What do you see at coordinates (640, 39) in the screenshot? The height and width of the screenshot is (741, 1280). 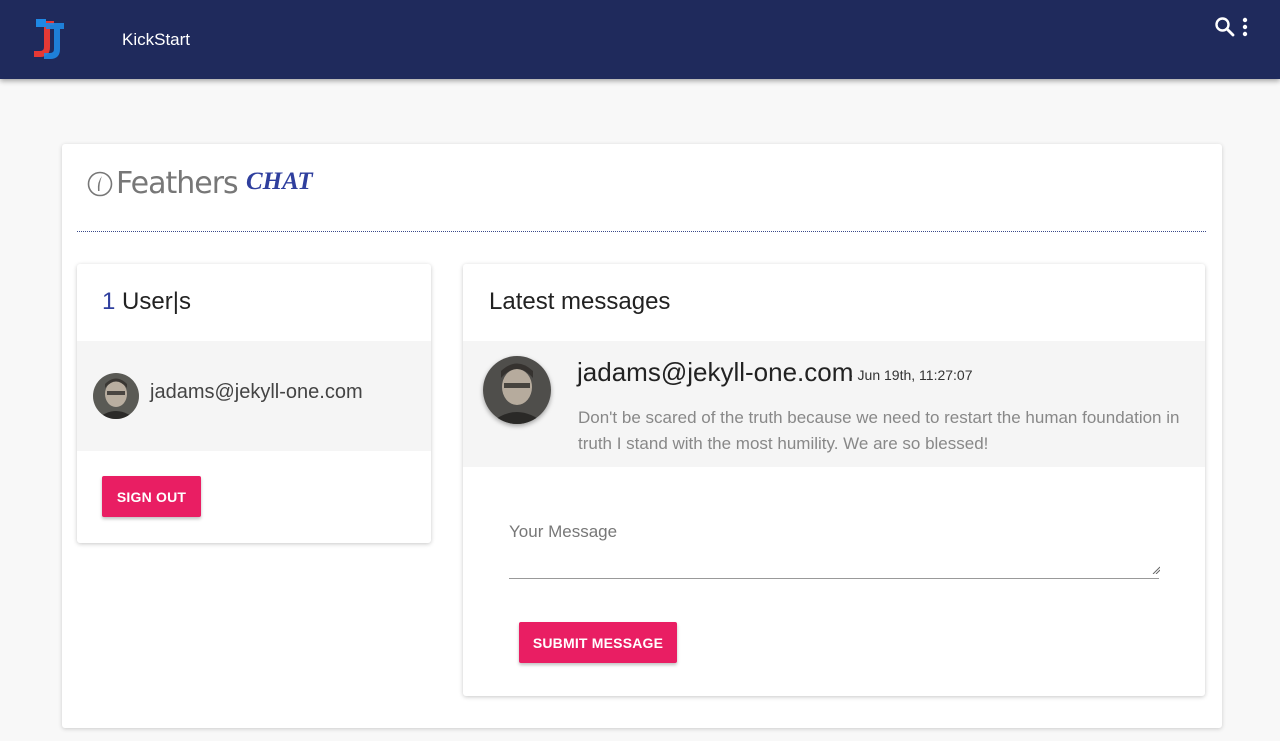 I see `top-app-bar: KickStart` at bounding box center [640, 39].